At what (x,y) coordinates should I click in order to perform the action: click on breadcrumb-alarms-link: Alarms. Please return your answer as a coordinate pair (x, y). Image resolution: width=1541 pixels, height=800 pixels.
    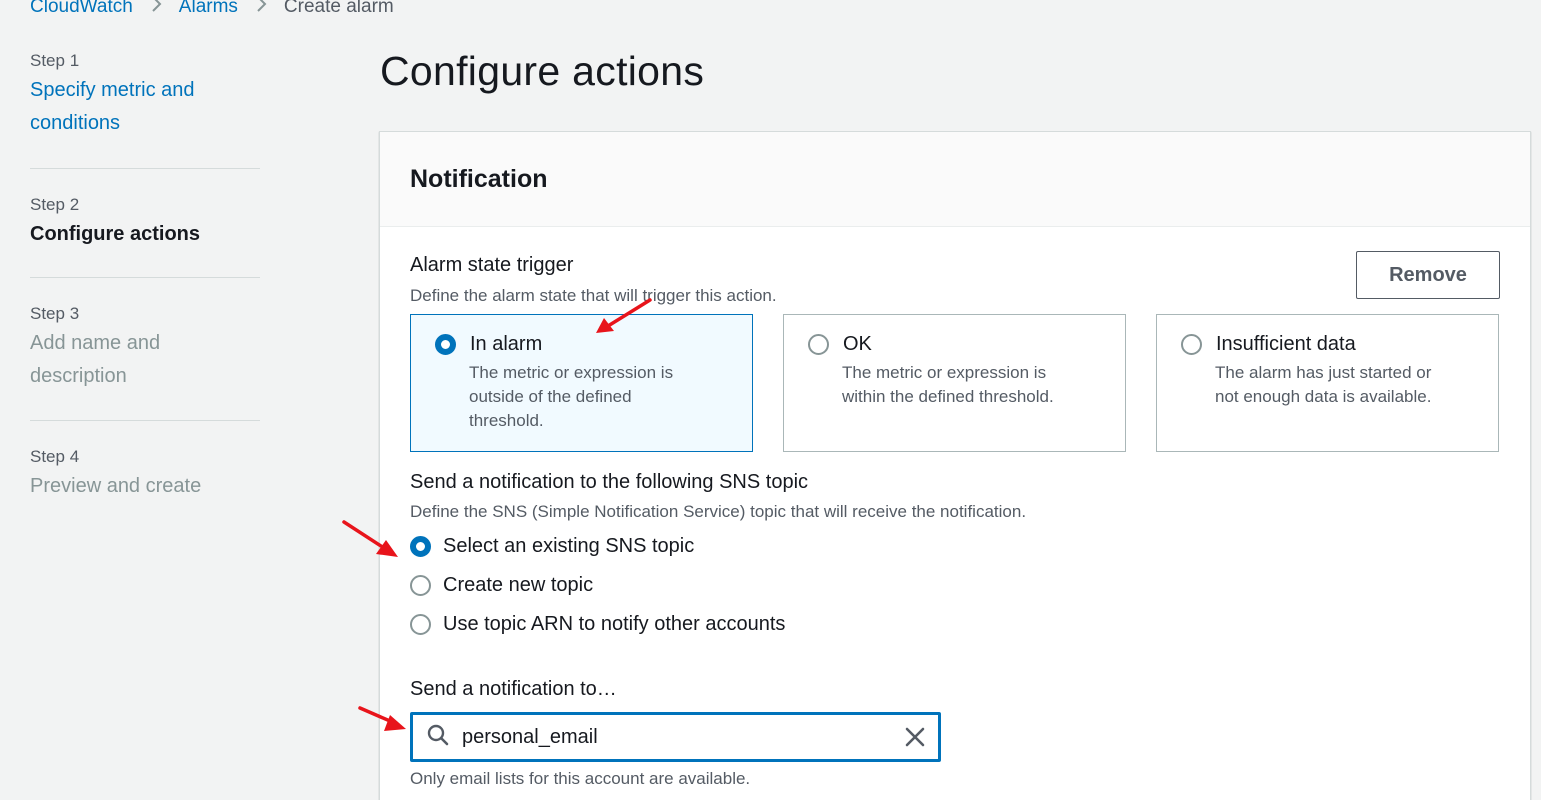
    Looking at the image, I should click on (208, 9).